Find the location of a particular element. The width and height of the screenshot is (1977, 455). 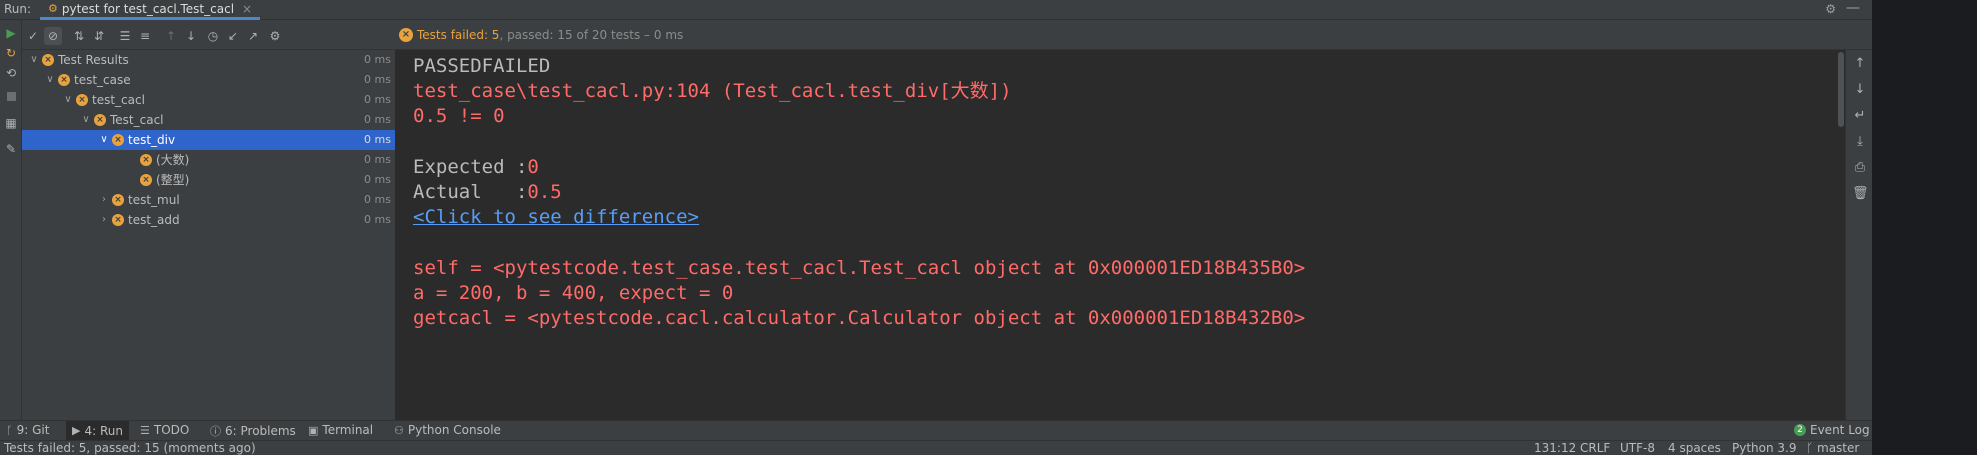

git-branch: ᚴ master is located at coordinates (1832, 448).